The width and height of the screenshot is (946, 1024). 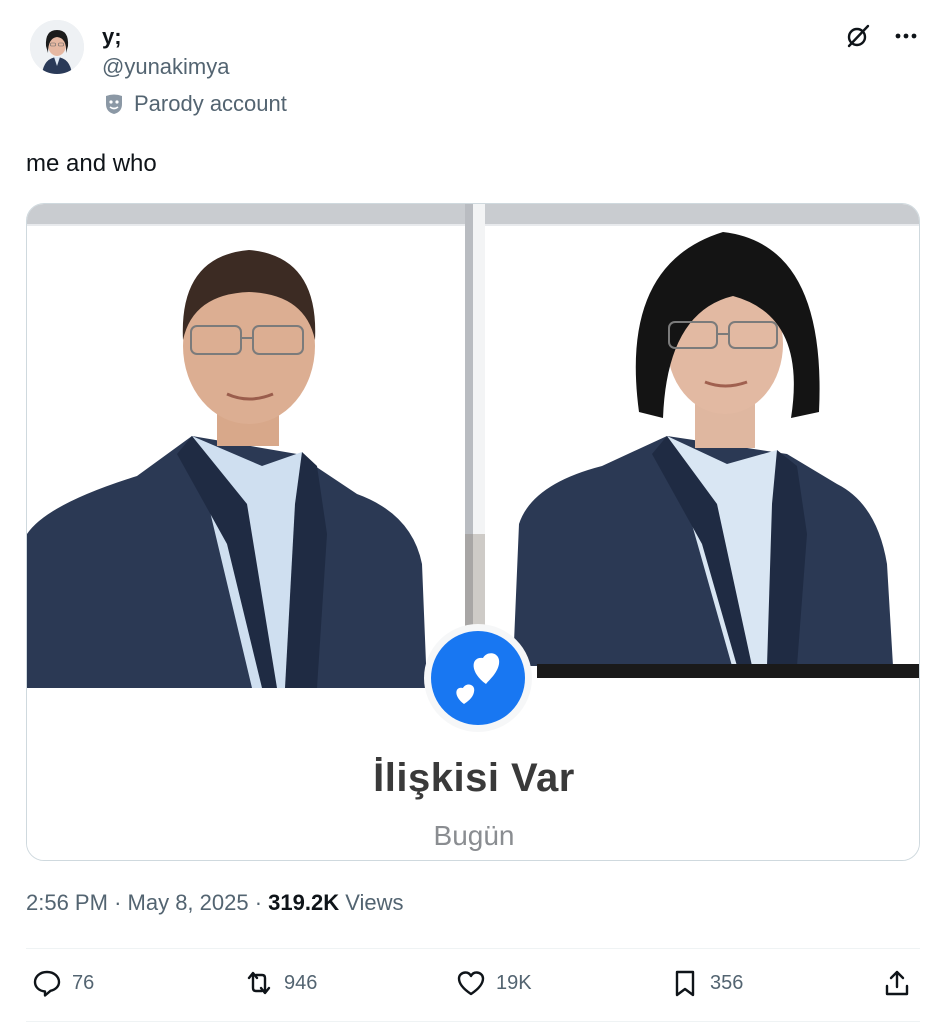 I want to click on bookmark-count: 356, so click(x=727, y=983).